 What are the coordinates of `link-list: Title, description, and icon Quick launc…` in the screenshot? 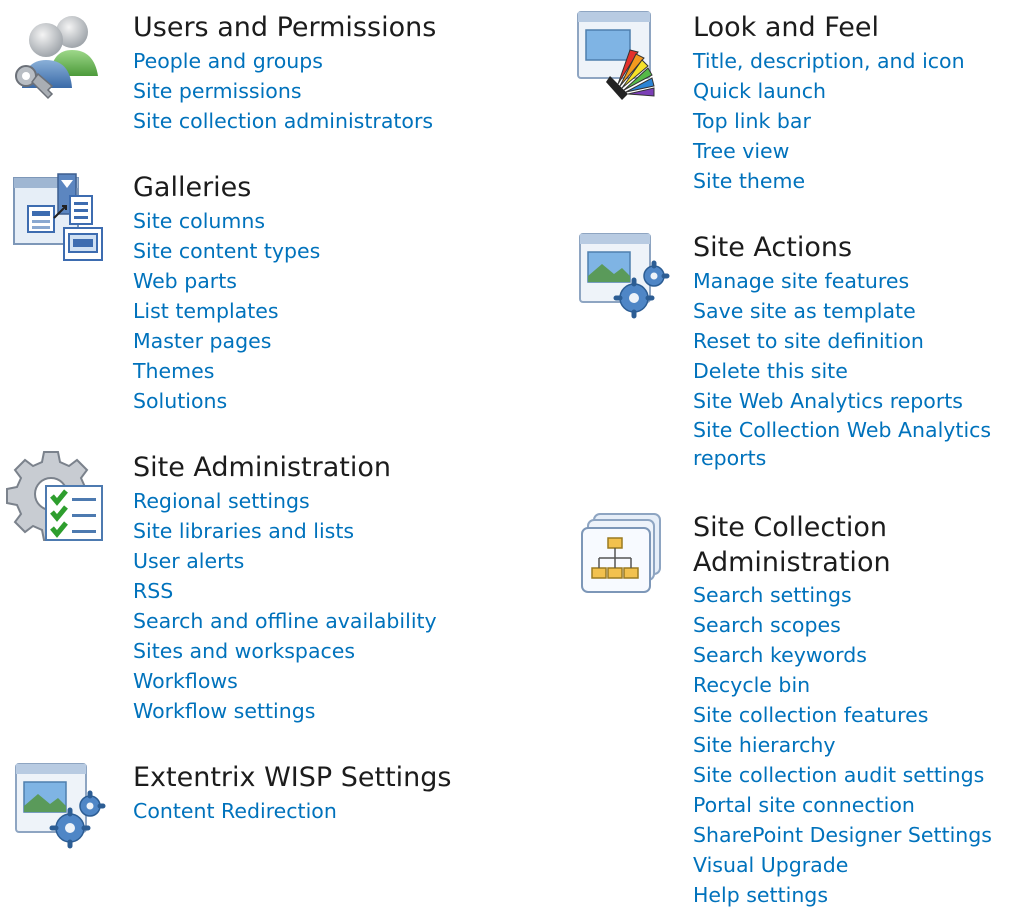 It's located at (829, 121).